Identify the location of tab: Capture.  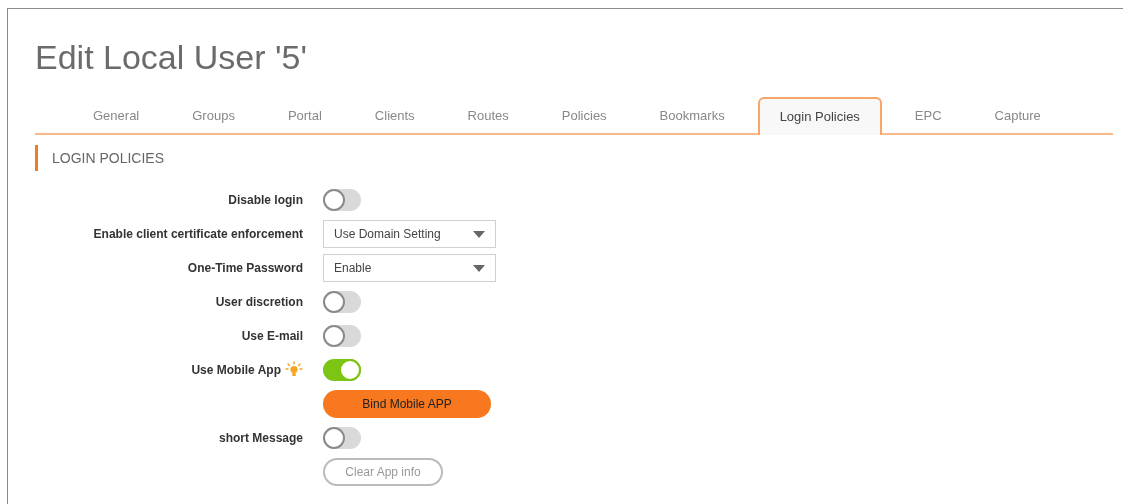
(1017, 116).